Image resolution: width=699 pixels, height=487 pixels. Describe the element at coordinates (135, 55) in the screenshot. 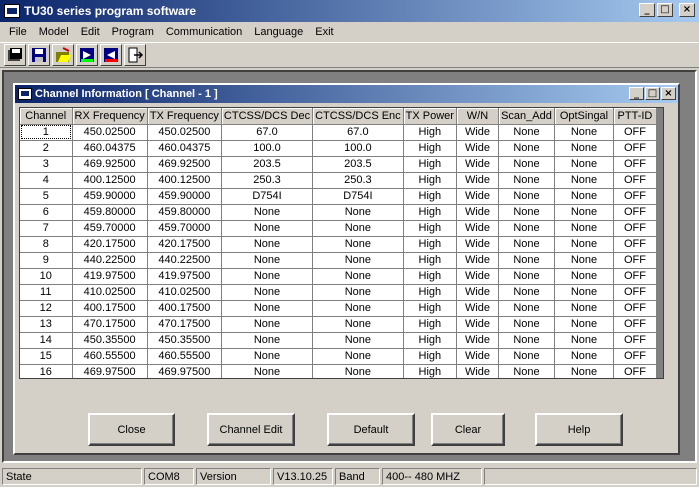

I see `exit-icon` at that location.